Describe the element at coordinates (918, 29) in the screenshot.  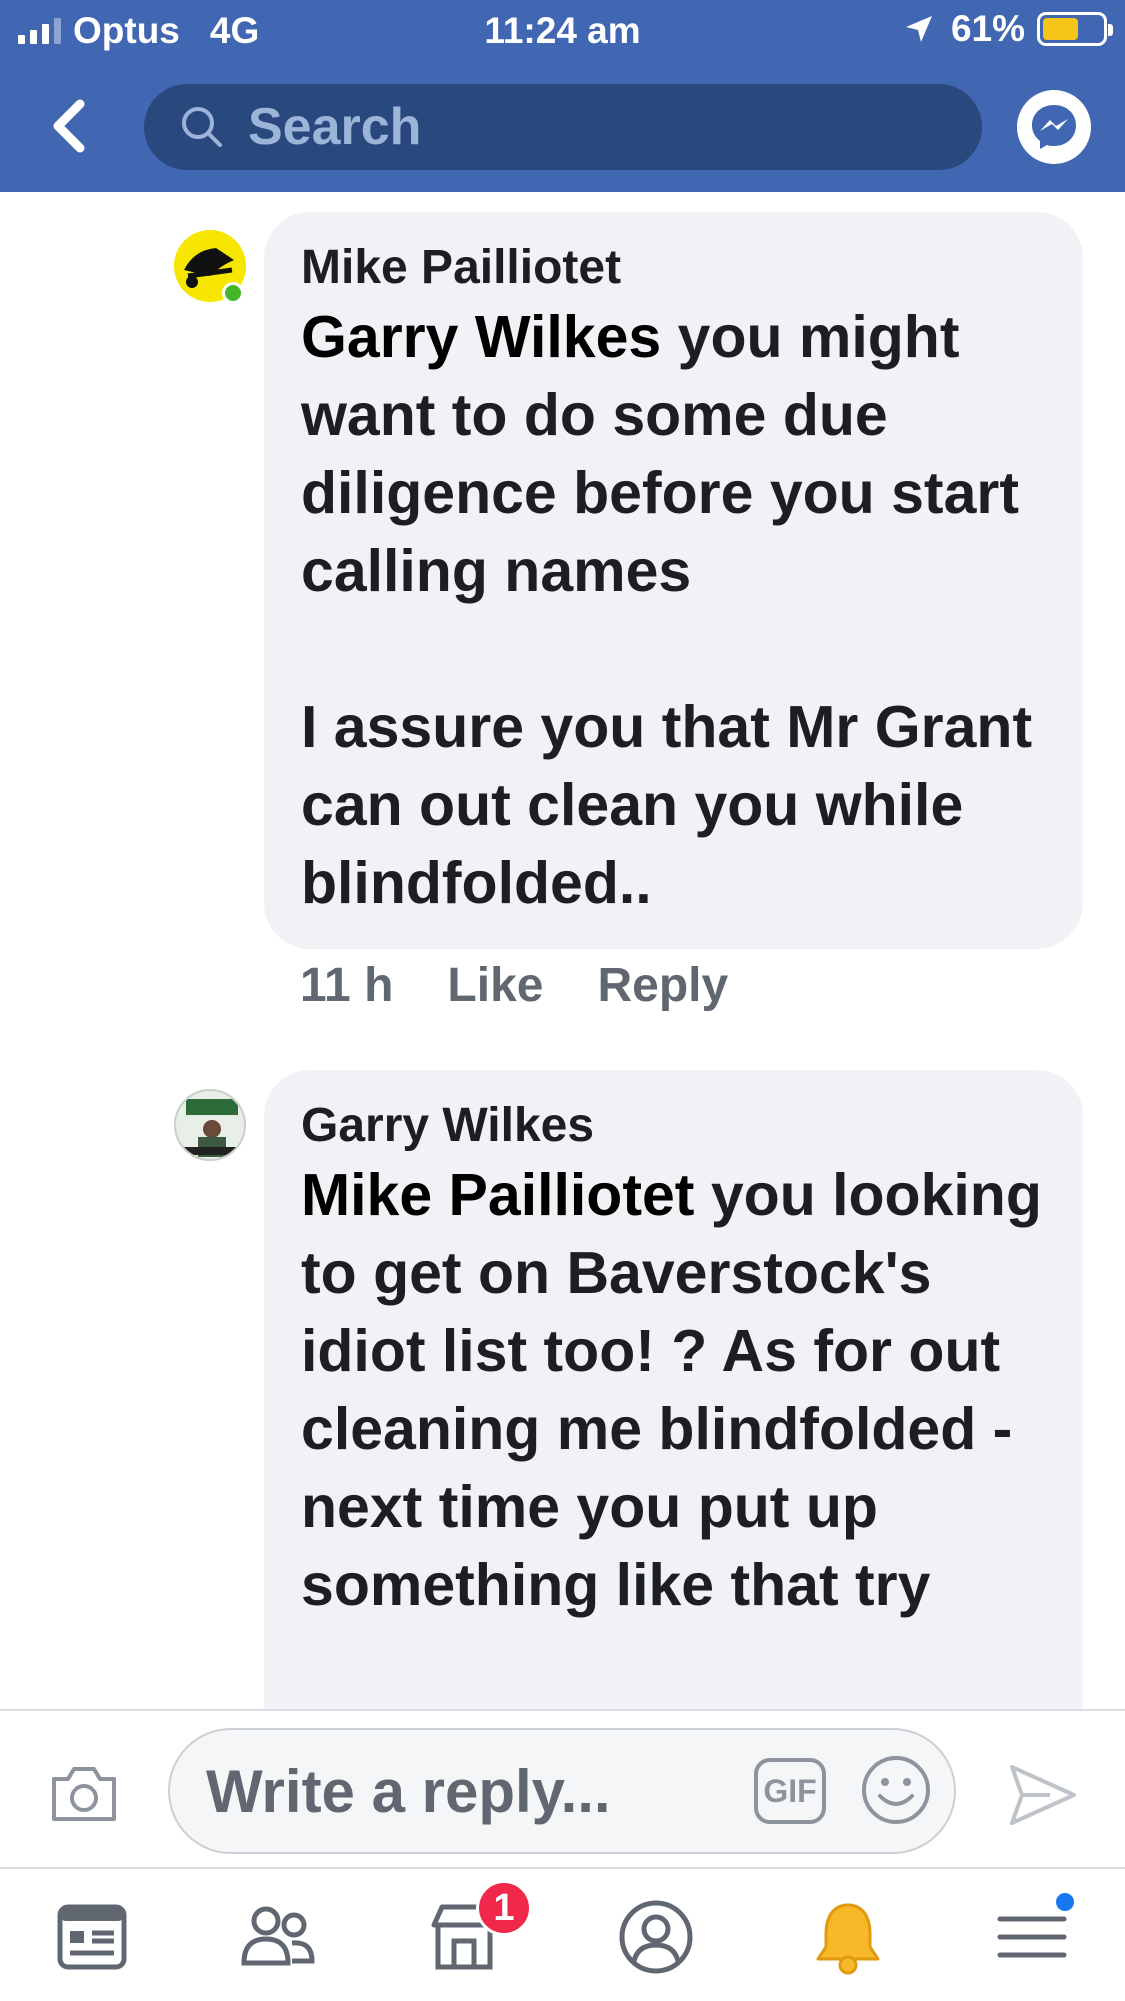
I see `location-arrow-icon` at that location.